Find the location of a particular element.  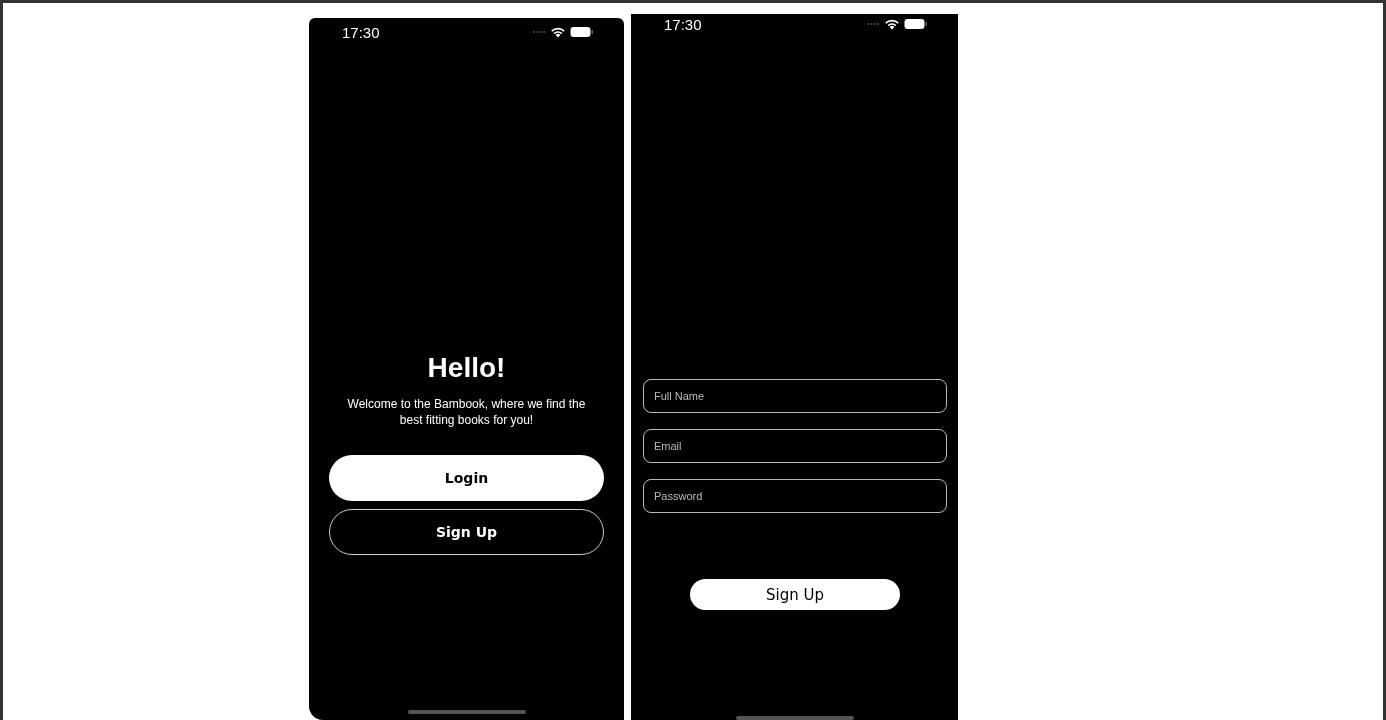

title: Hello! is located at coordinates (466, 368).